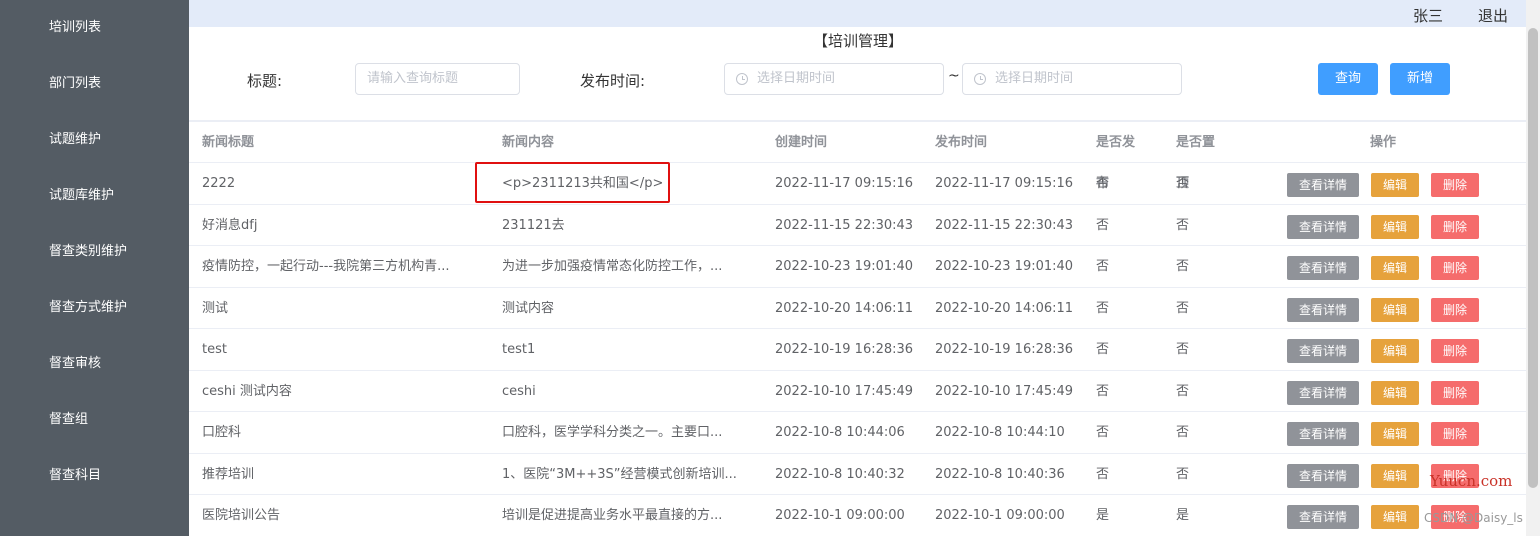  I want to click on cell-title: test, so click(214, 349).